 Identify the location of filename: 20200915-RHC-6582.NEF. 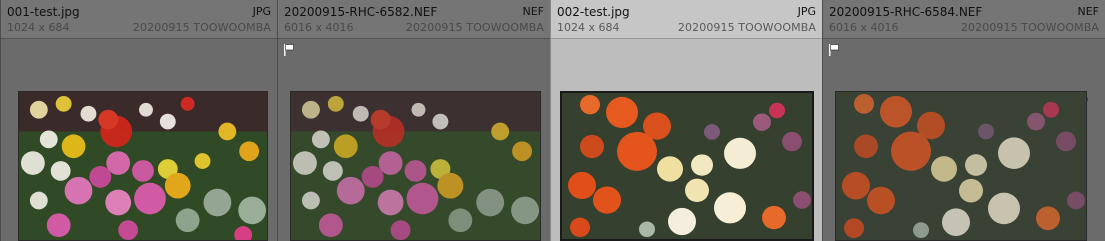
(361, 12).